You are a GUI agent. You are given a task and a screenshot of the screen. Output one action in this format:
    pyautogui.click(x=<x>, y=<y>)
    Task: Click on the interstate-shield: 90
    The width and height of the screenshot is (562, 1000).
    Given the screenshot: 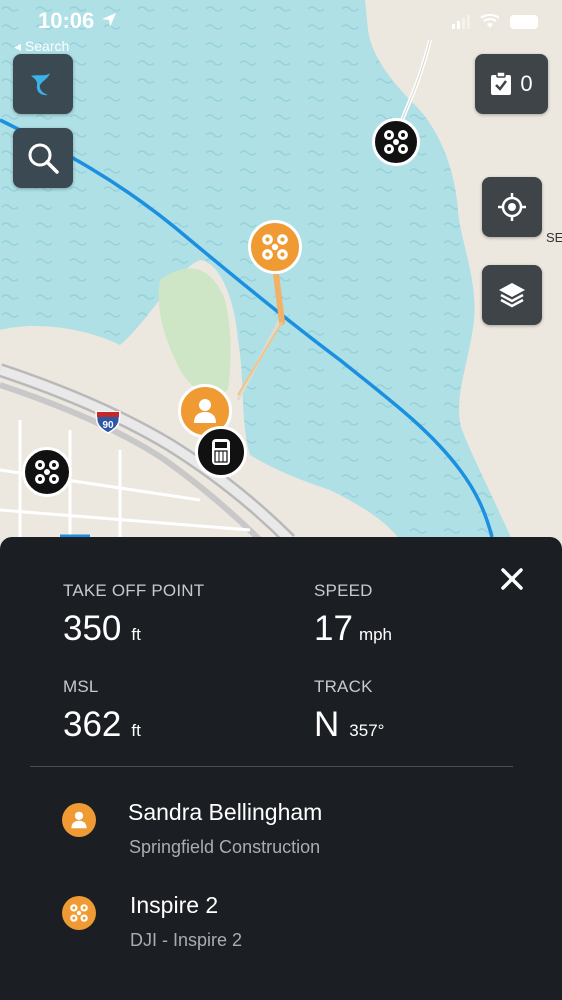 What is the action you would take?
    pyautogui.click(x=108, y=422)
    